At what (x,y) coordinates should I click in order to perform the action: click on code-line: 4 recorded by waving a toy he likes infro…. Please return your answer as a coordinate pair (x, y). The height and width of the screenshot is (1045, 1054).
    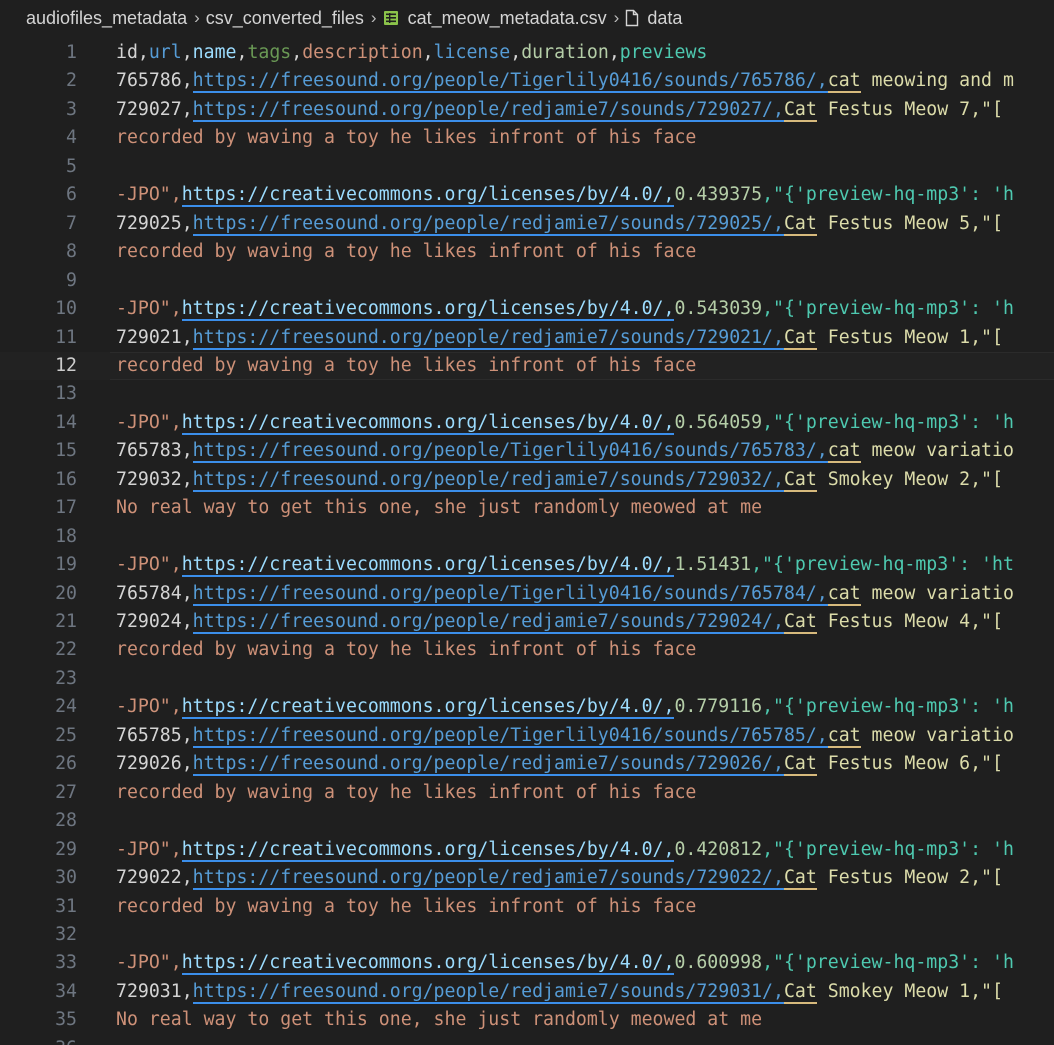
    Looking at the image, I should click on (527, 138).